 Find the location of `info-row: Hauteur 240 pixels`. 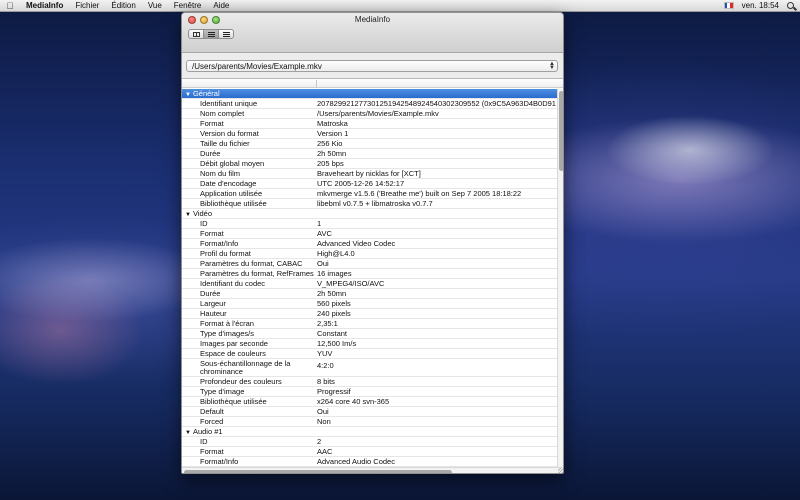

info-row: Hauteur 240 pixels is located at coordinates (369, 314).